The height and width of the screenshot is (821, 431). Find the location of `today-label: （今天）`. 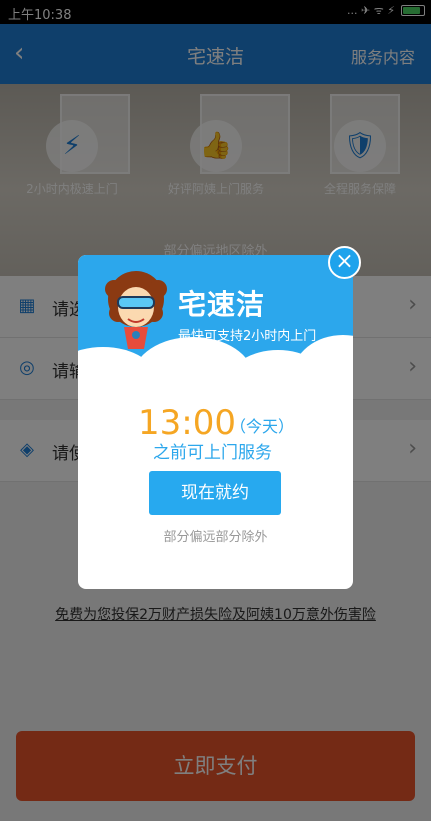

today-label: （今天） is located at coordinates (262, 426).